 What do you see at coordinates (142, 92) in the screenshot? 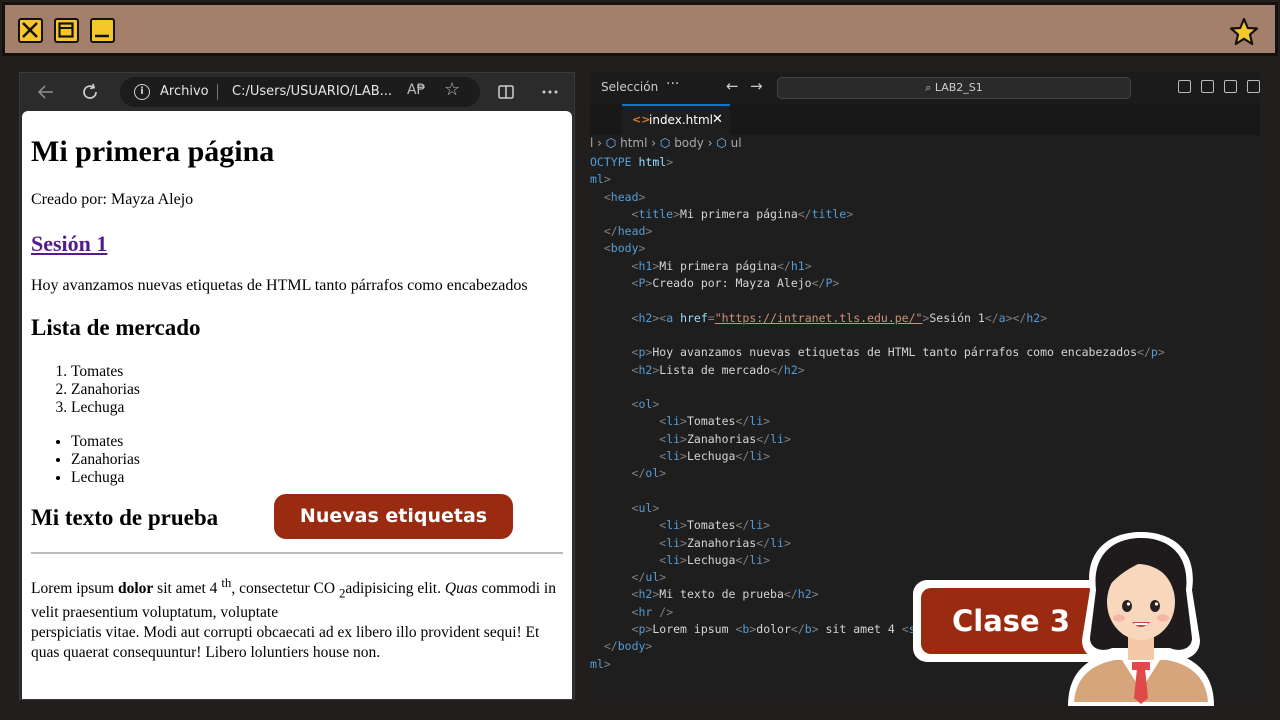
I see `info-icon: i` at bounding box center [142, 92].